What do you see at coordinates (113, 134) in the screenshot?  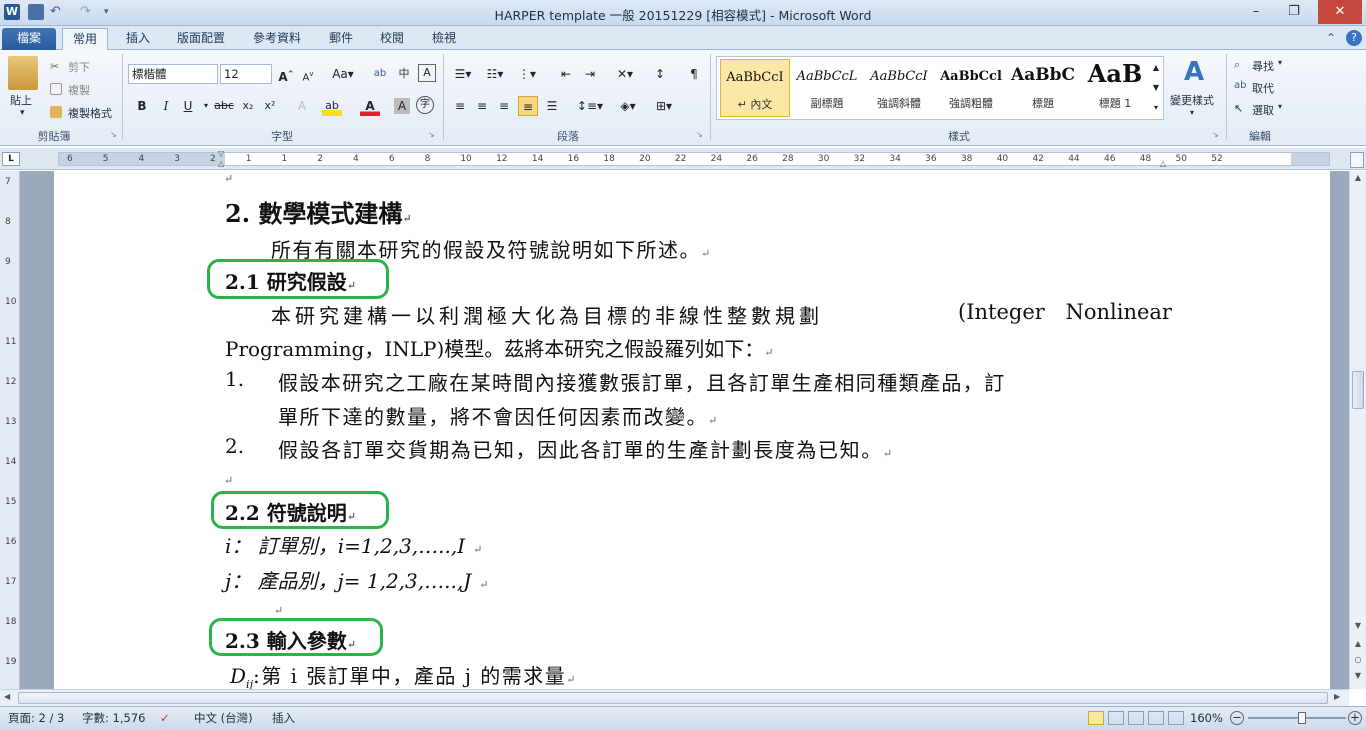 I see `clipboard-launcher-icon: ↘` at bounding box center [113, 134].